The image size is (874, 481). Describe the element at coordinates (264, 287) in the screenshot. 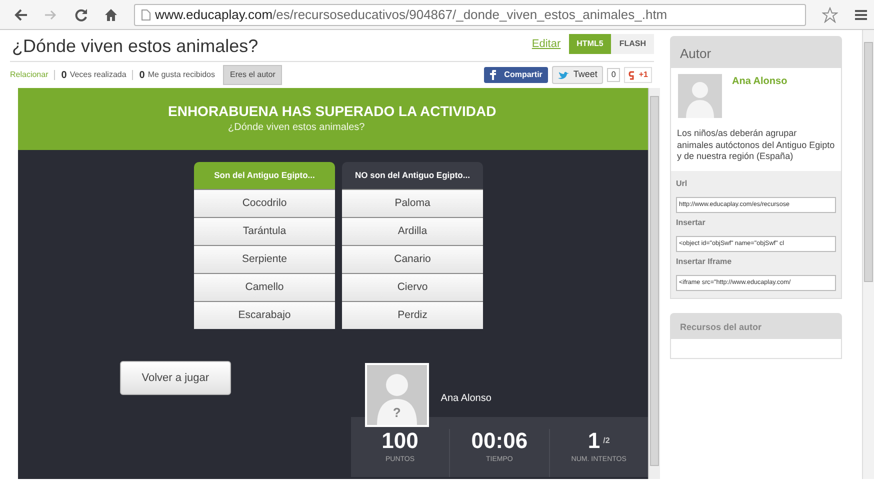

I see `answer-tile: Camello` at that location.